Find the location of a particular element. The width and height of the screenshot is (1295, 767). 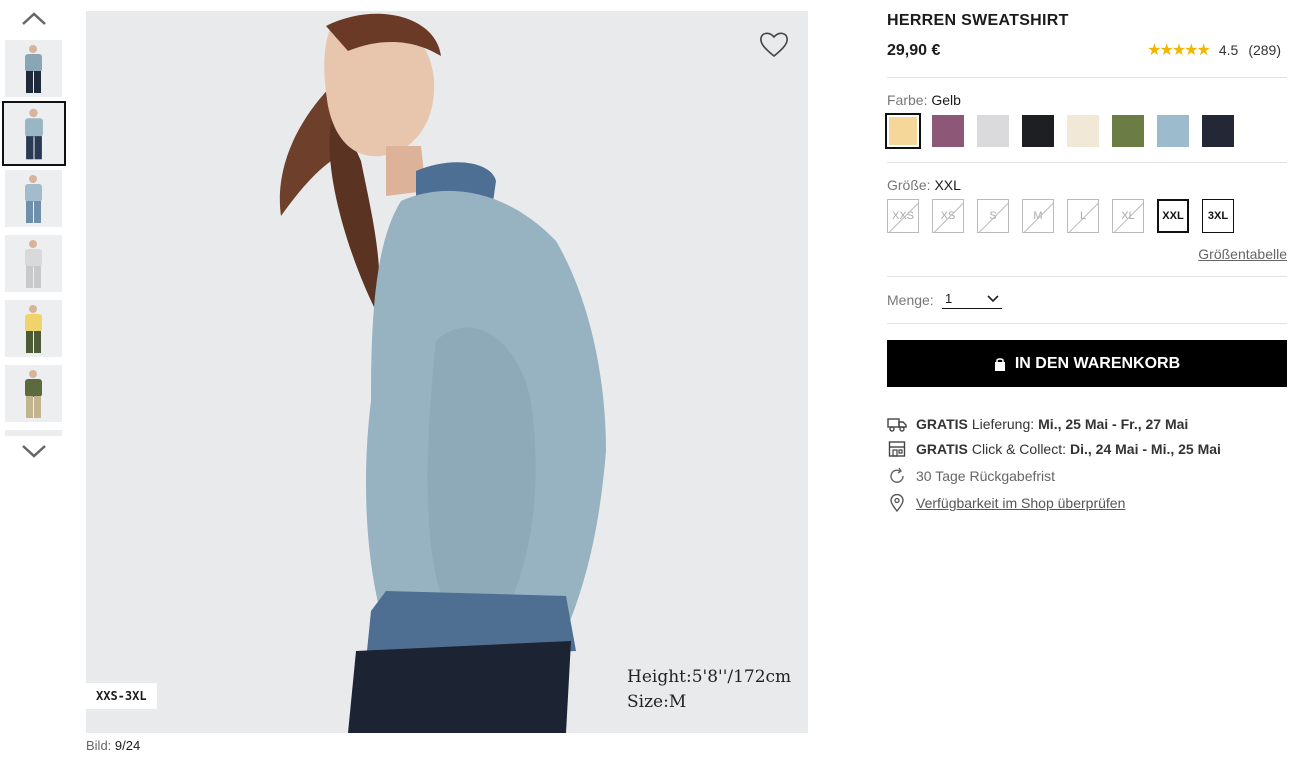

size-options: XXS XS S M L XL XXL 3XL is located at coordinates (1060, 216).